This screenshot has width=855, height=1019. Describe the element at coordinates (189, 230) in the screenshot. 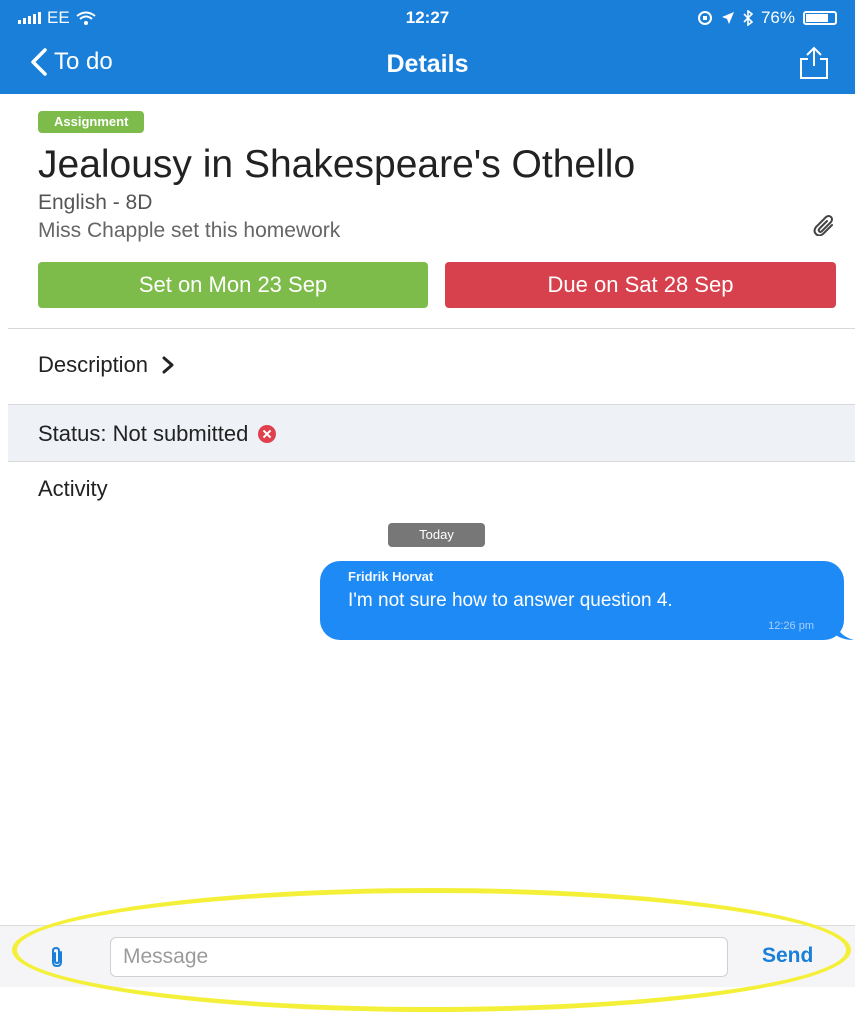

I see `setter-info: Miss Chapple set this homework` at that location.